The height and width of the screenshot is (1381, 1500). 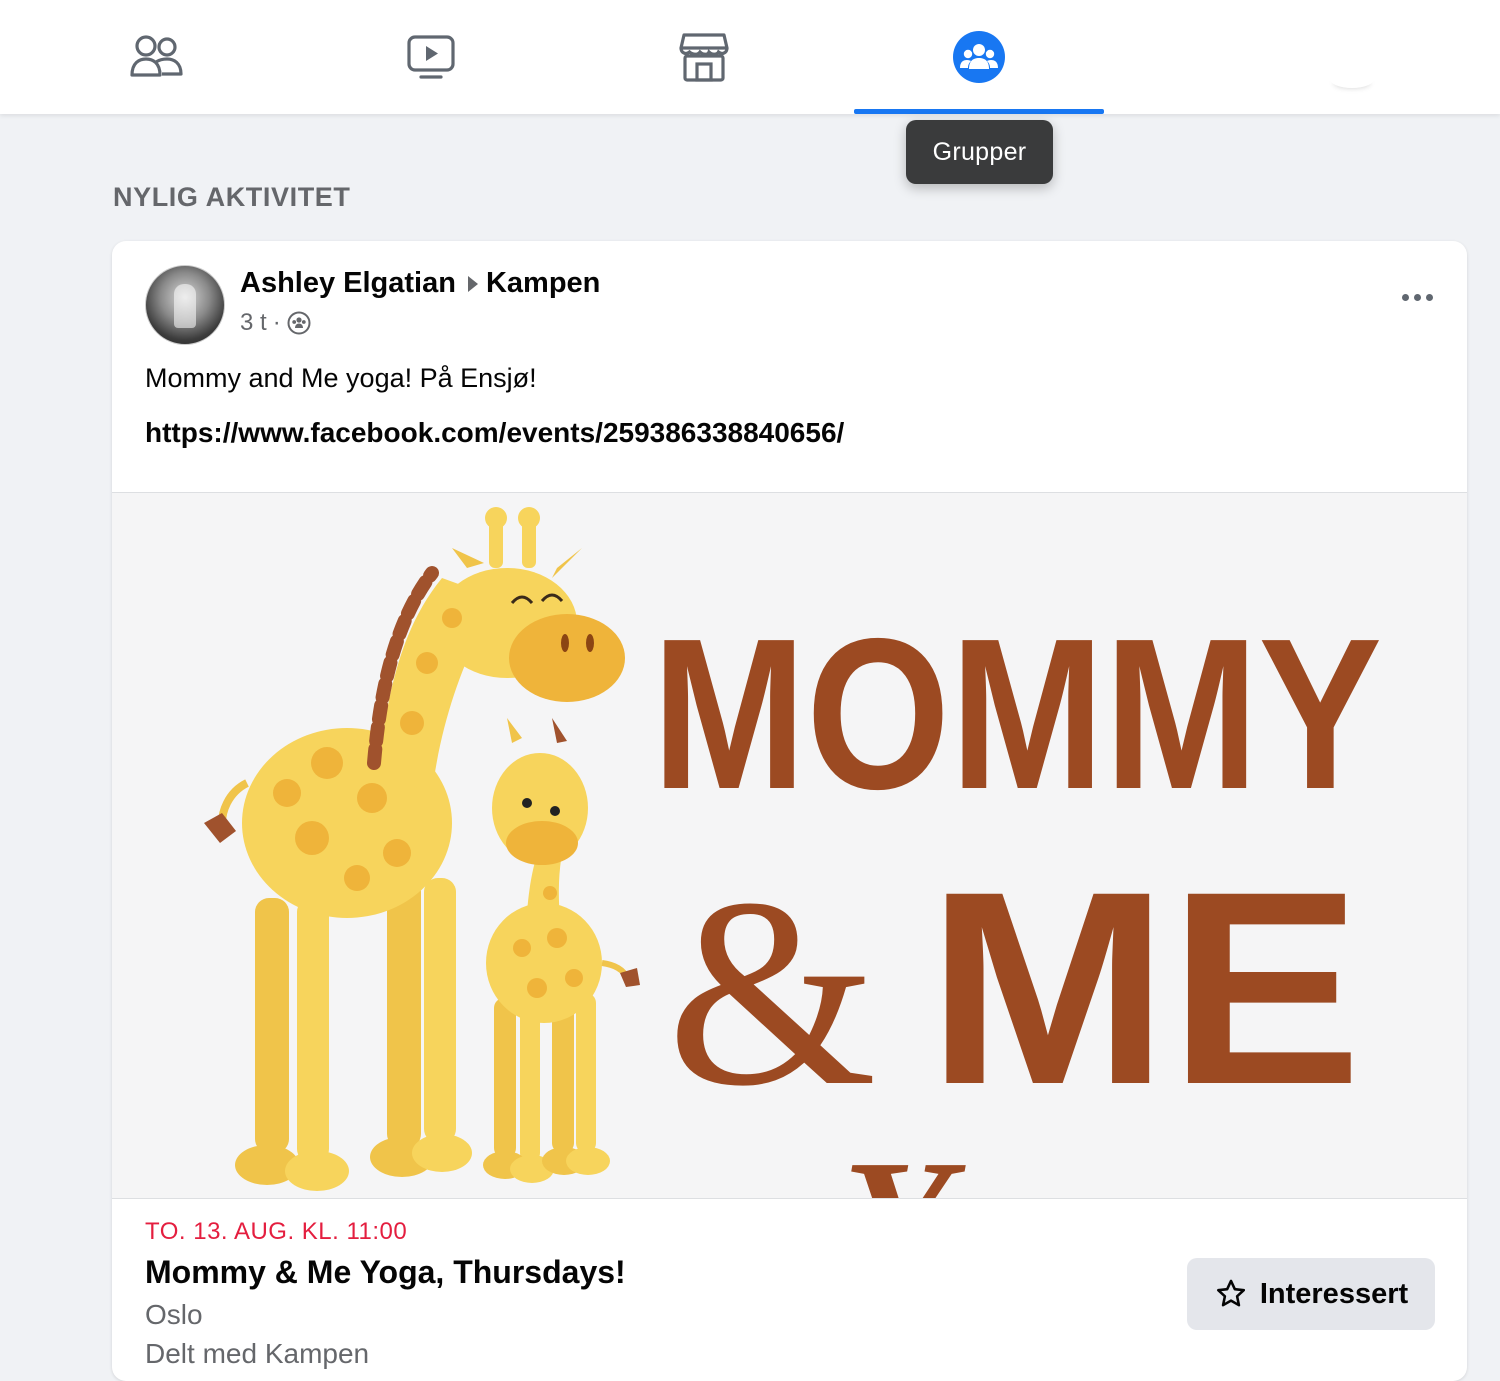 I want to click on post-meta: 3 t ·, so click(x=275, y=323).